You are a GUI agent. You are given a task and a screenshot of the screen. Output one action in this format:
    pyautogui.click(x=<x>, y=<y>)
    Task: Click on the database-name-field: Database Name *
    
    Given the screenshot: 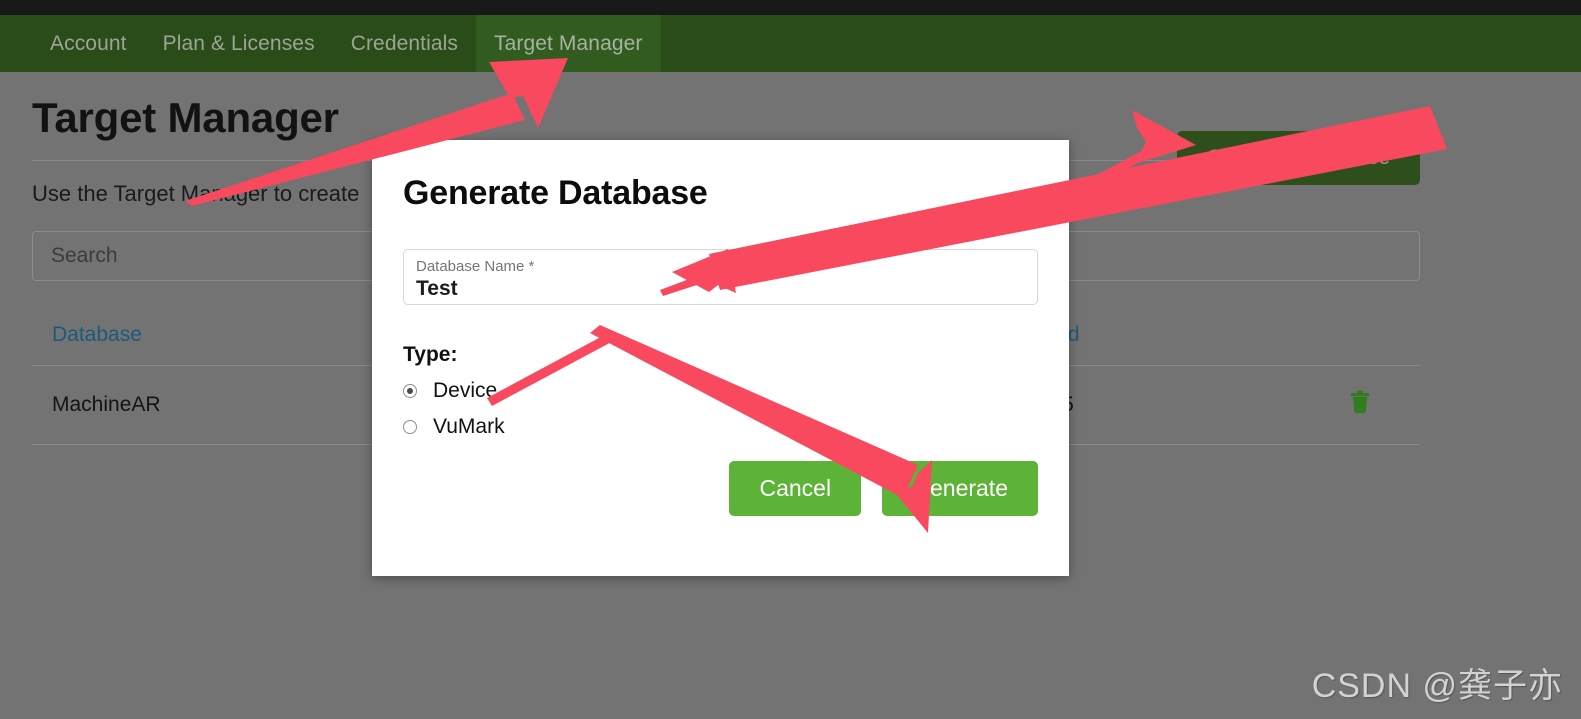 What is the action you would take?
    pyautogui.click(x=720, y=277)
    